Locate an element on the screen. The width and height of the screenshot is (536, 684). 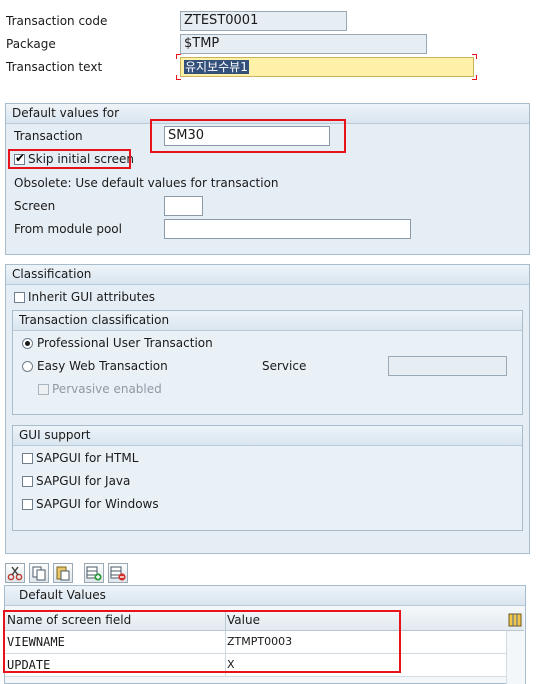
transaction-classification-title: Transaction classification is located at coordinates (267, 321).